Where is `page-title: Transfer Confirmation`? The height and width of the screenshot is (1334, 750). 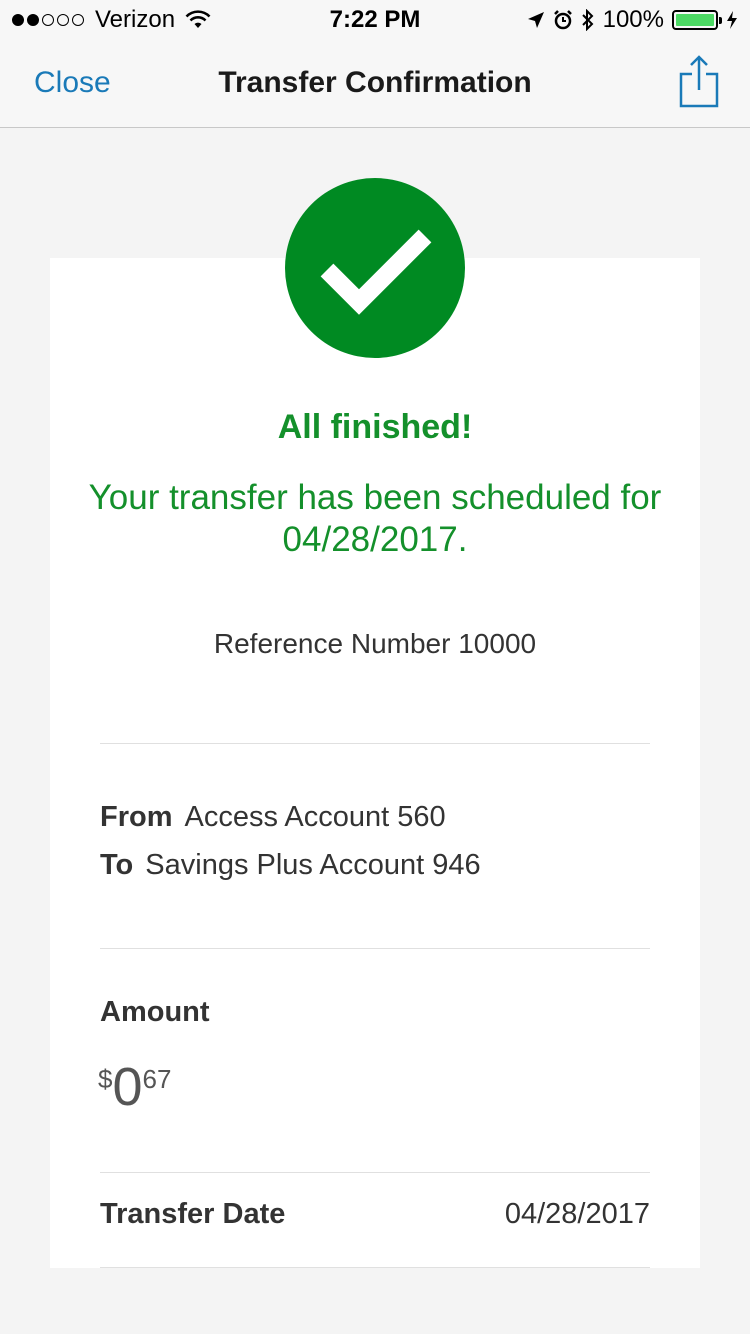
page-title: Transfer Confirmation is located at coordinates (375, 82).